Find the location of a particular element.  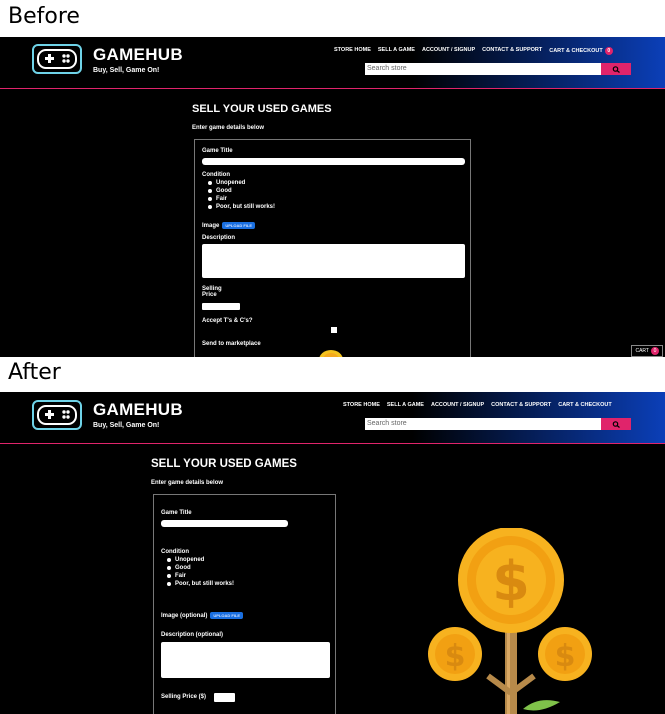

price-label: Selling Price is located at coordinates (212, 292).